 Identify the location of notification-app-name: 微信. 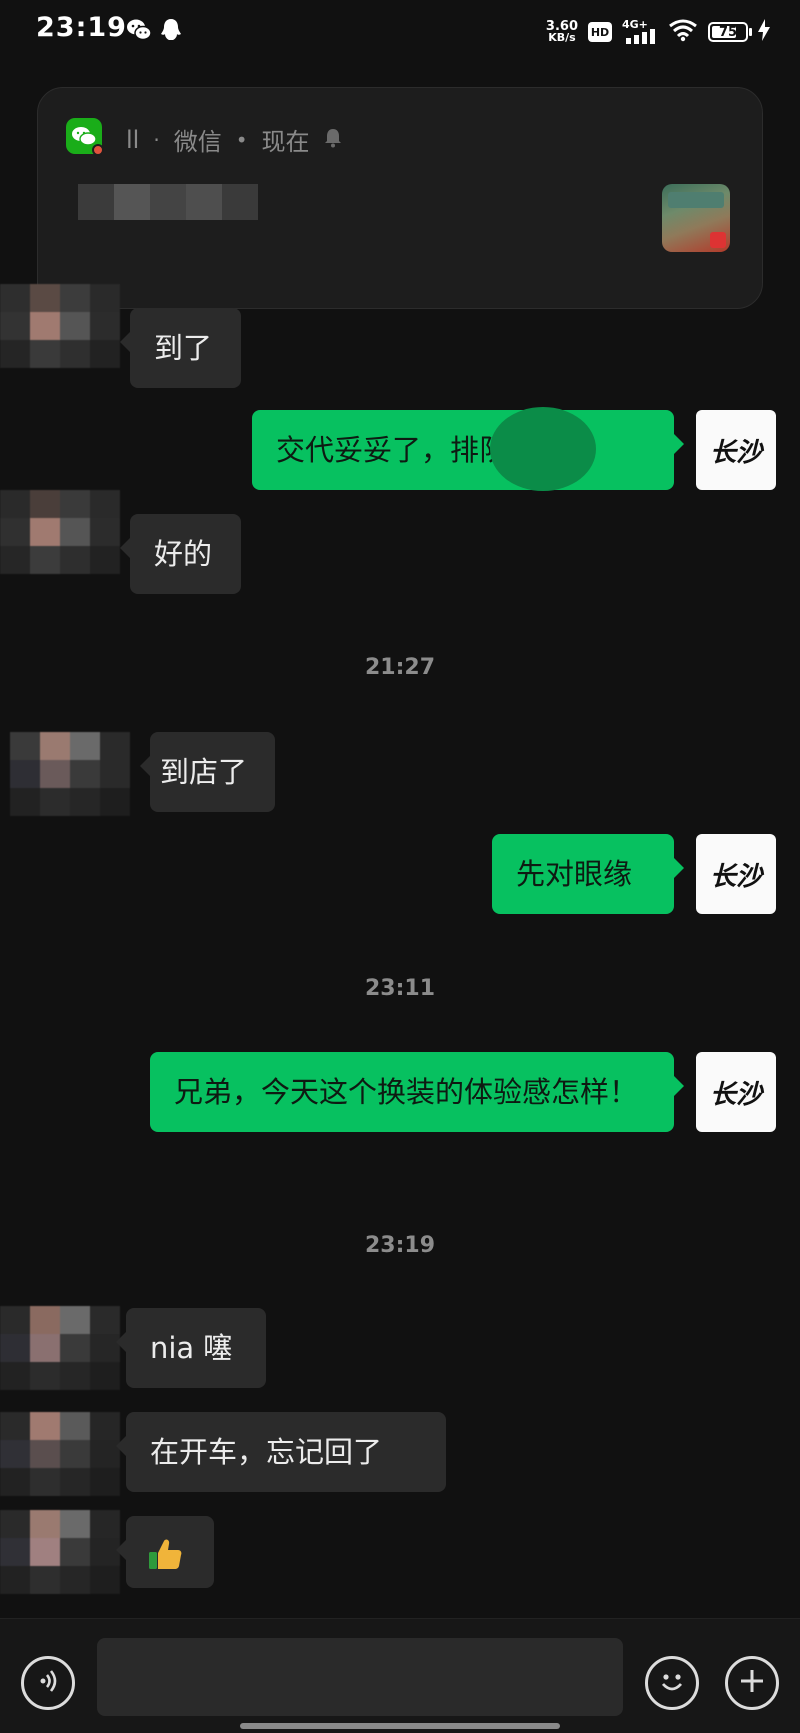
(197, 142).